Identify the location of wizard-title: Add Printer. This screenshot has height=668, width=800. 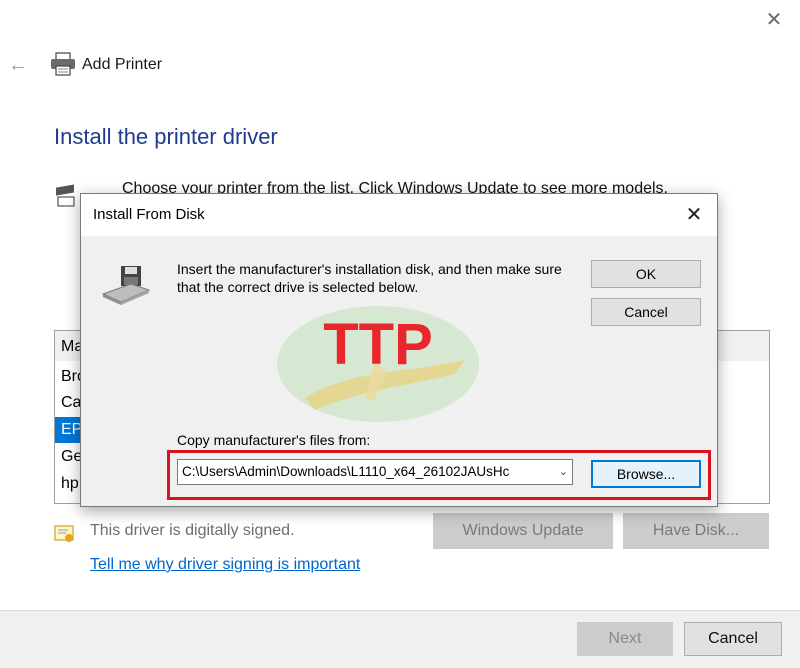
(122, 64).